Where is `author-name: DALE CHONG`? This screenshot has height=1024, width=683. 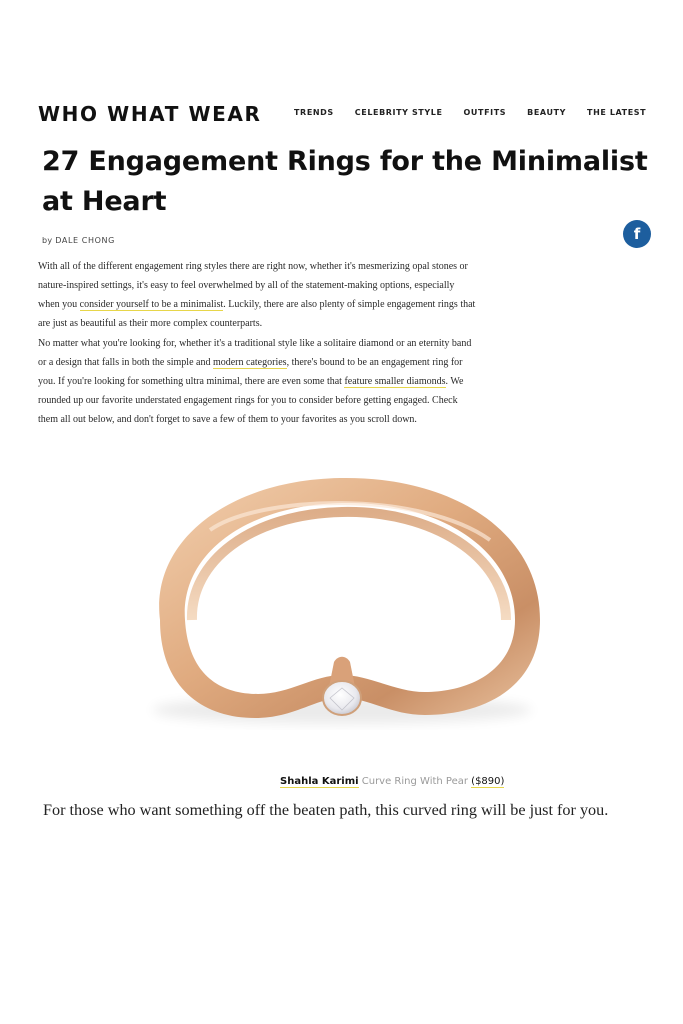 author-name: DALE CHONG is located at coordinates (85, 240).